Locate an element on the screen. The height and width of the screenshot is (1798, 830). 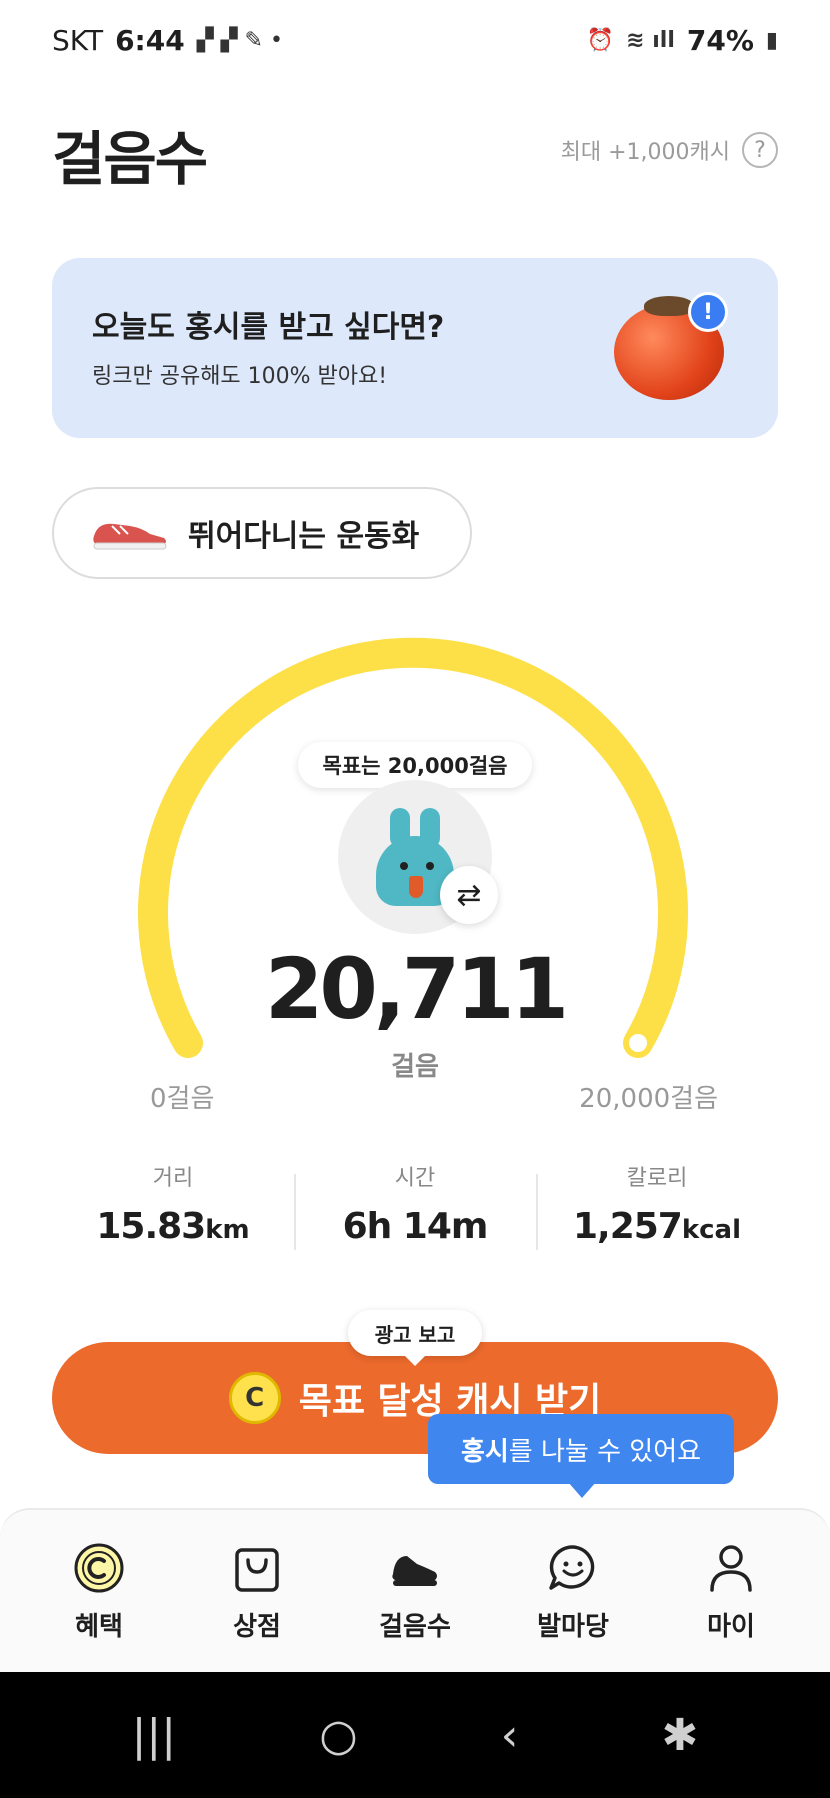
status-bar: SKT 6:44 ▞ ▞ ✎ • ⏰ ≋ ıll 74% ▮ is located at coordinates (415, 40).